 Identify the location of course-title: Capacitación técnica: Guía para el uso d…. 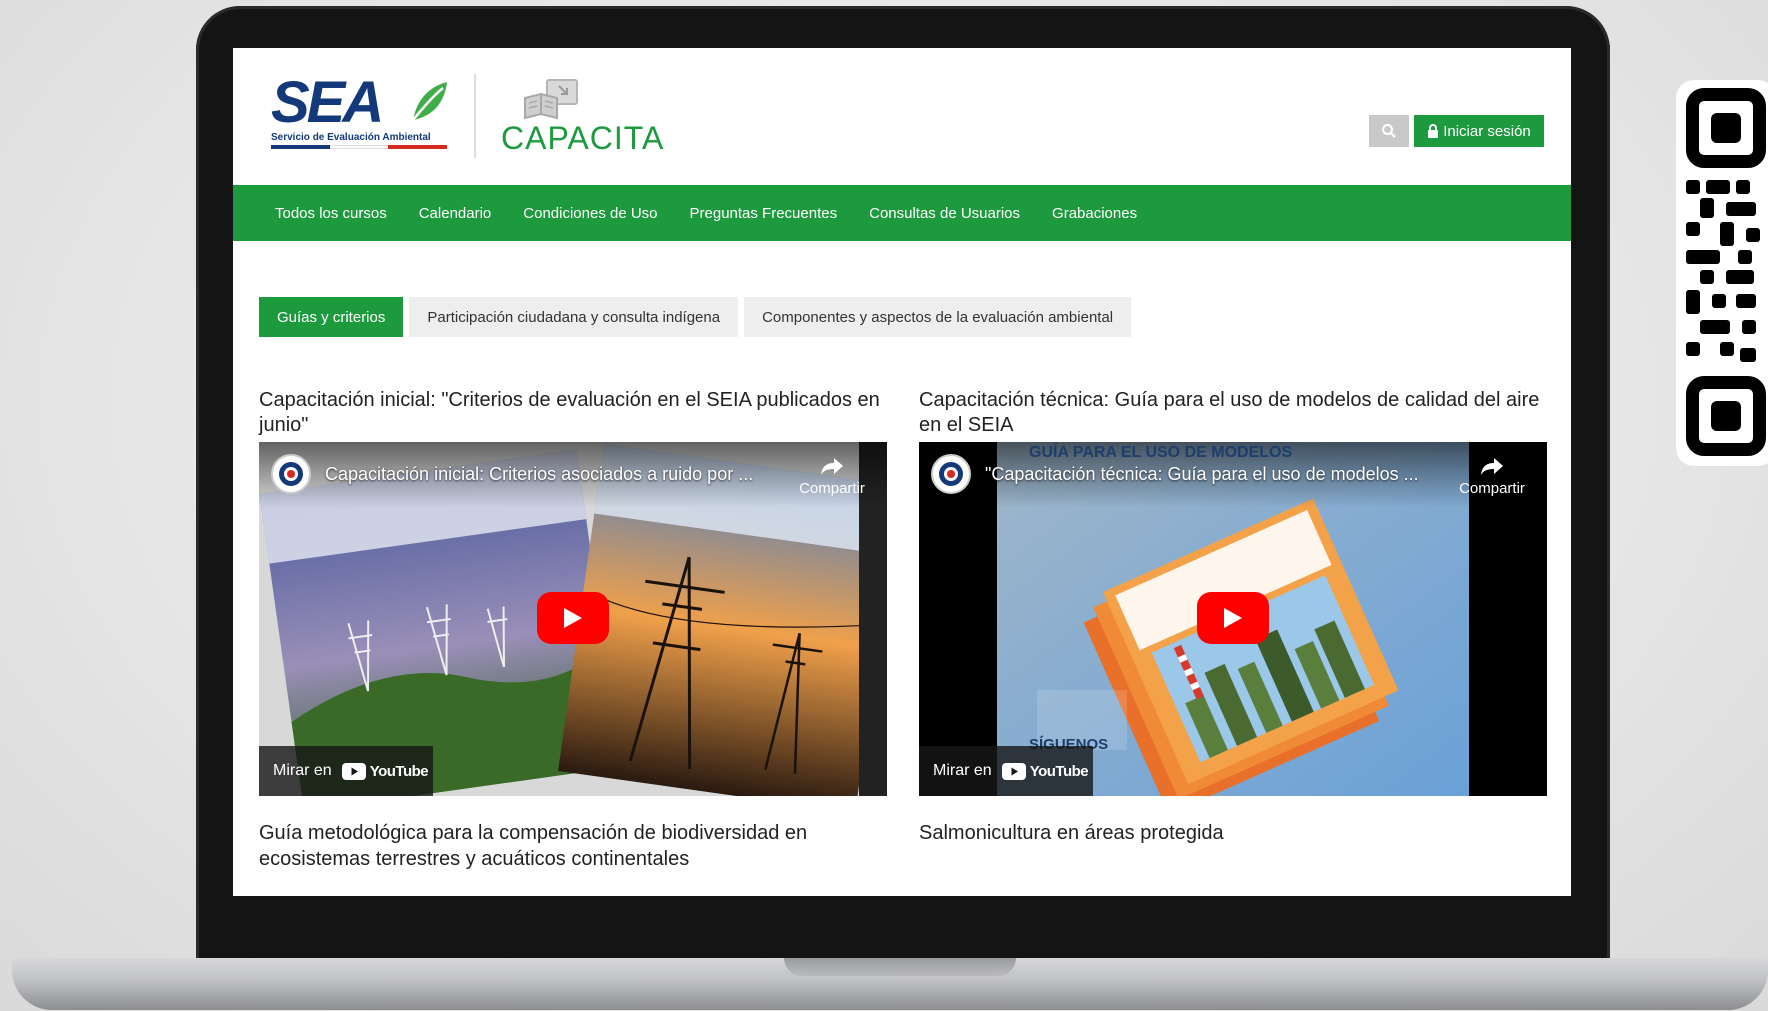
(1233, 414).